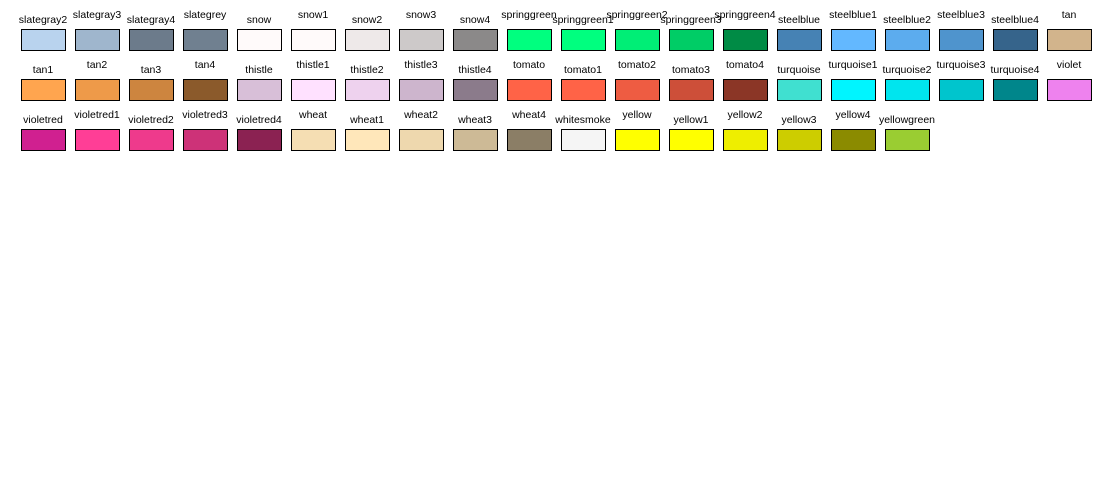  I want to click on swatch-cell: violet, so click(1069, 84).